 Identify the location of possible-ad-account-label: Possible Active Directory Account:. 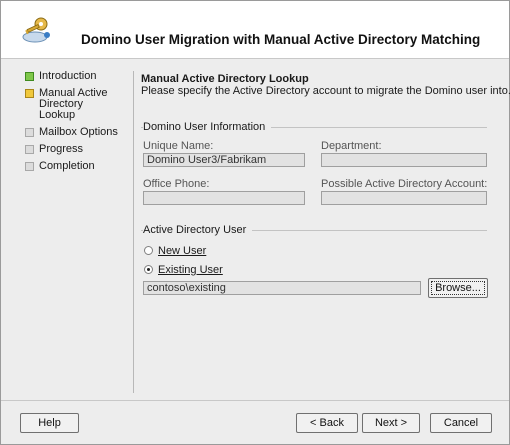
(404, 184).